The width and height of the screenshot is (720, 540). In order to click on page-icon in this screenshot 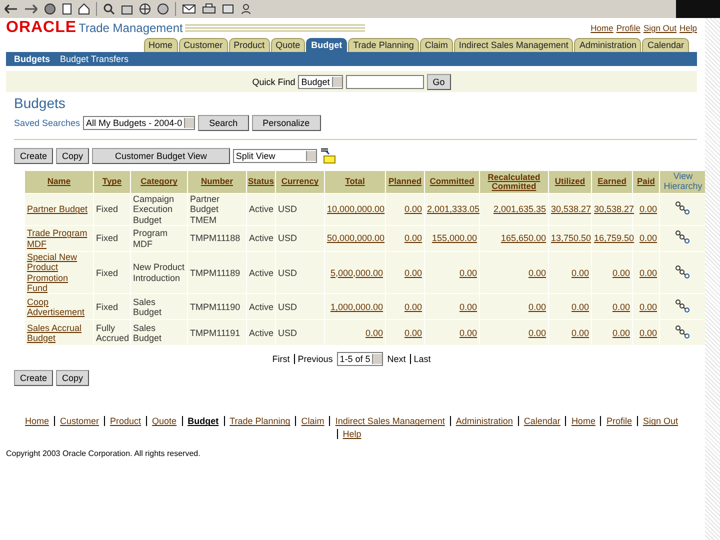, I will do `click(67, 9)`.